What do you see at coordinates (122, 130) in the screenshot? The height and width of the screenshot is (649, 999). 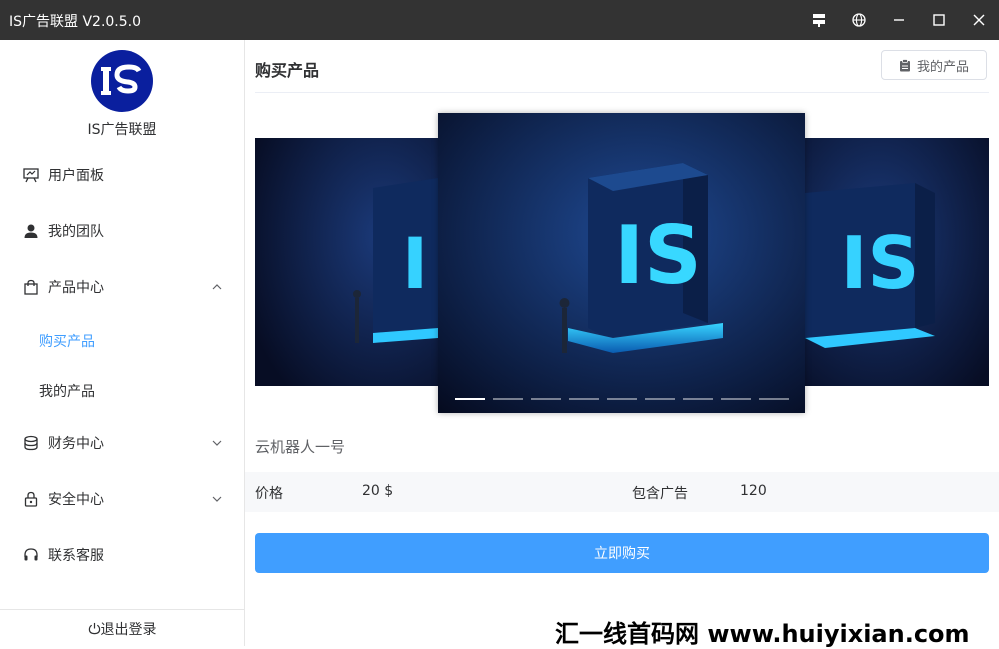 I see `brand-name: IS广告联盟` at bounding box center [122, 130].